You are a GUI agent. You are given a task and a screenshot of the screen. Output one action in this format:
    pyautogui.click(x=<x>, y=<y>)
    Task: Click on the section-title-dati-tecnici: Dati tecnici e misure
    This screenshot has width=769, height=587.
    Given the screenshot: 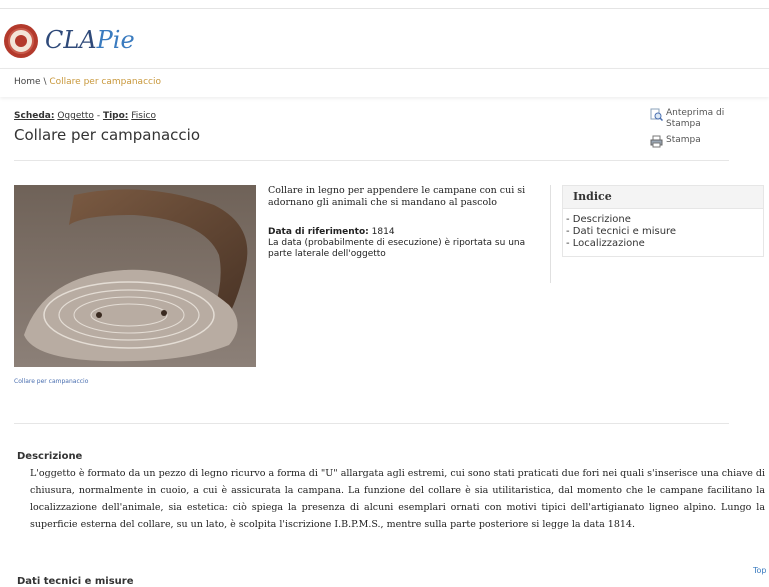 What is the action you would take?
    pyautogui.click(x=75, y=581)
    